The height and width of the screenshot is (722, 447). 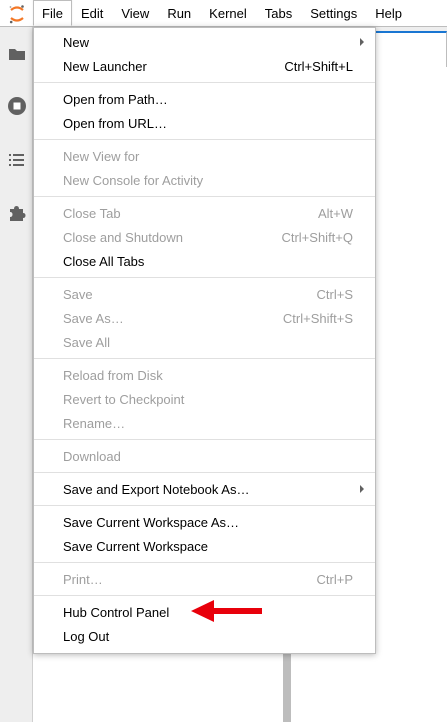 I want to click on menu-item-label: New View for, so click(x=101, y=156).